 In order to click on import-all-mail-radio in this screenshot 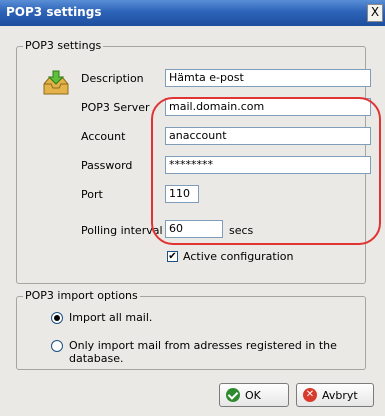, I will do `click(57, 318)`.